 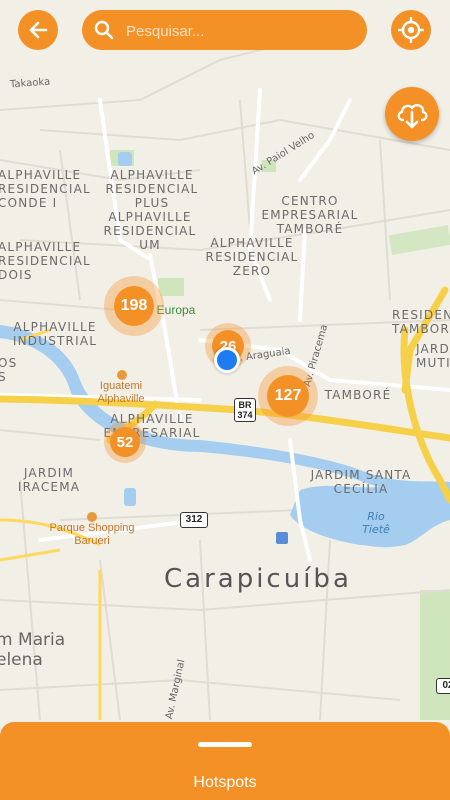 I want to click on cloud-download-icon, so click(x=412, y=116).